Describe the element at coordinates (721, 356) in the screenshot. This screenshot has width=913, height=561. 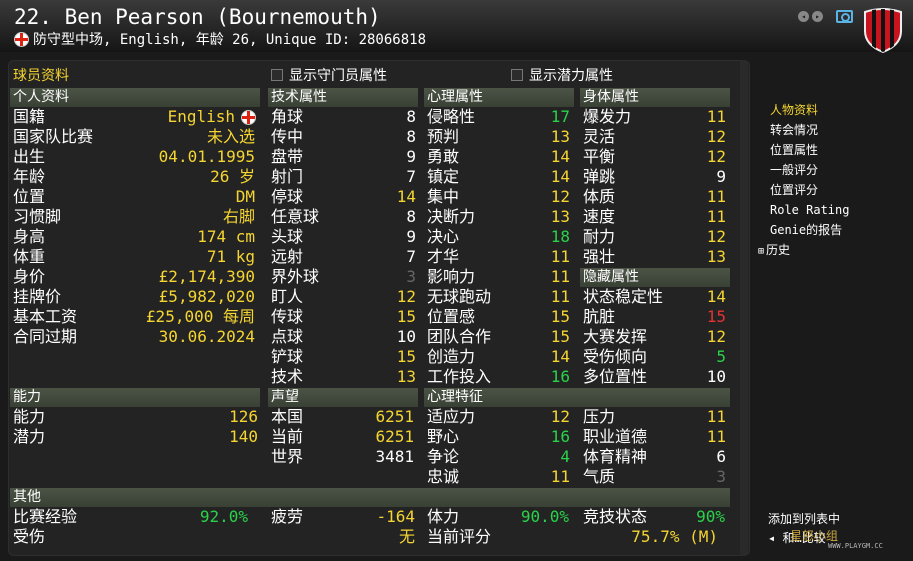
I see `hidden-attribute-value: 5` at that location.